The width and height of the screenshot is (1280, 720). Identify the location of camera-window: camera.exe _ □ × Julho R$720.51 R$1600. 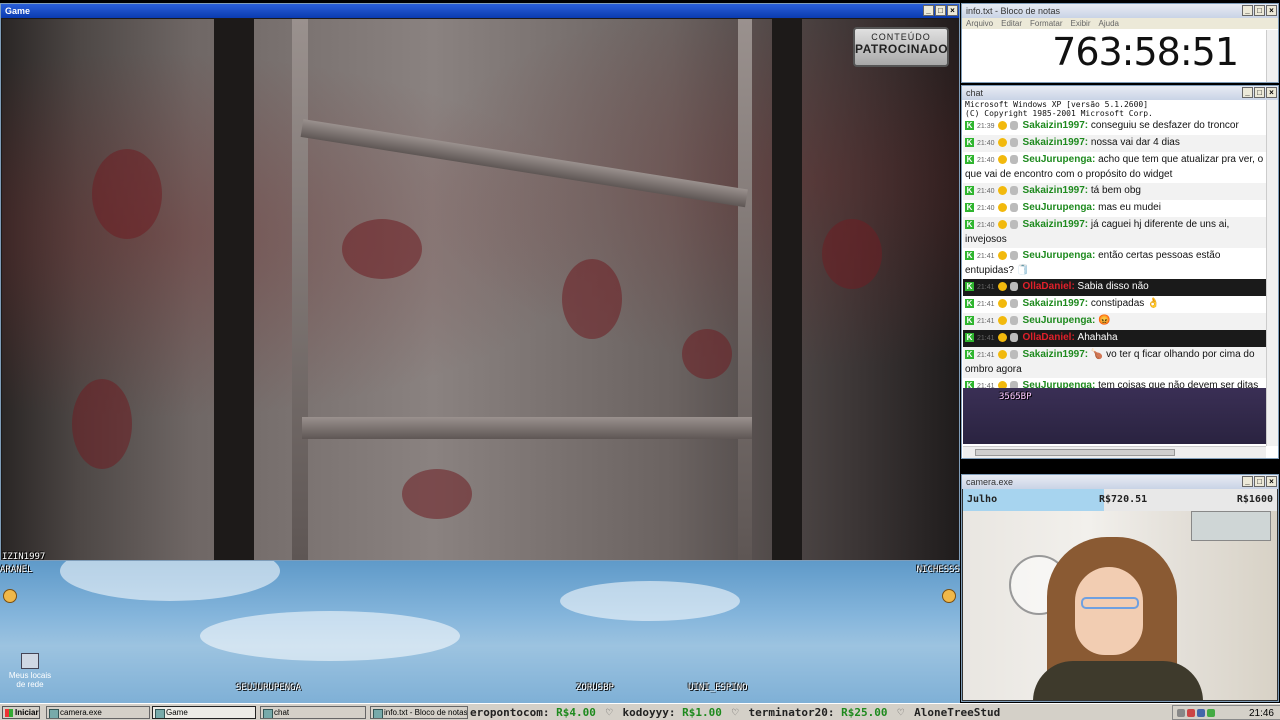
(1120, 588).